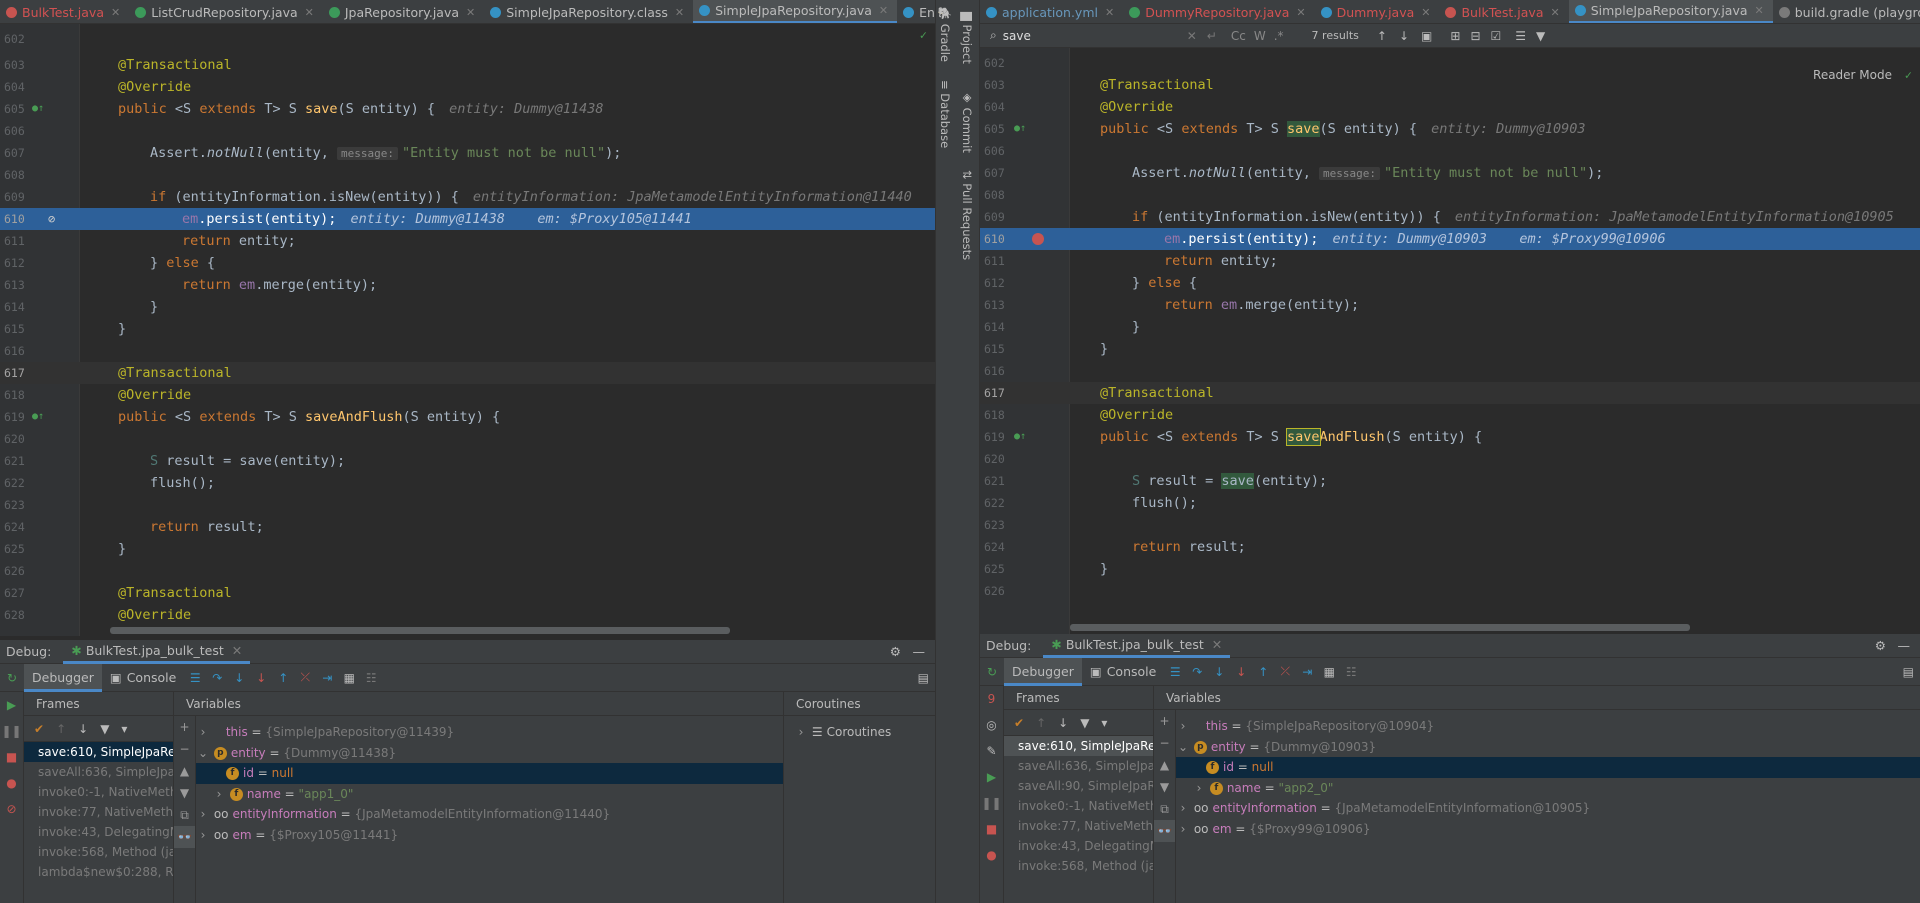 The image size is (1920, 903). I want to click on debug-session-tab: ✱ BulkTest.jpa_bulk_test ✕, so click(157, 652).